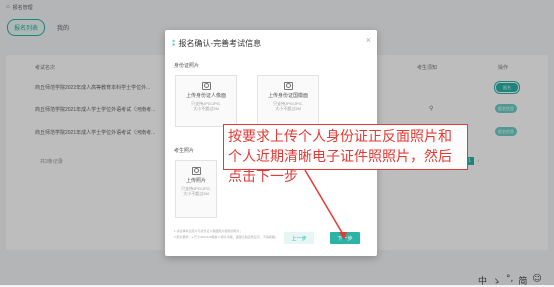  Describe the element at coordinates (196, 189) in the screenshot. I see `upload-candidate-photo: 上传照片 只支持JPG/JPG, 大小不超过2M` at that location.